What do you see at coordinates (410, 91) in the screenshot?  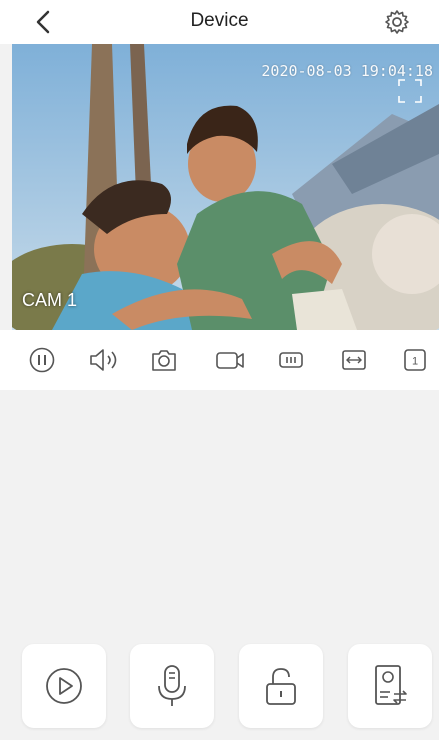 I see `fullscreen-icon` at bounding box center [410, 91].